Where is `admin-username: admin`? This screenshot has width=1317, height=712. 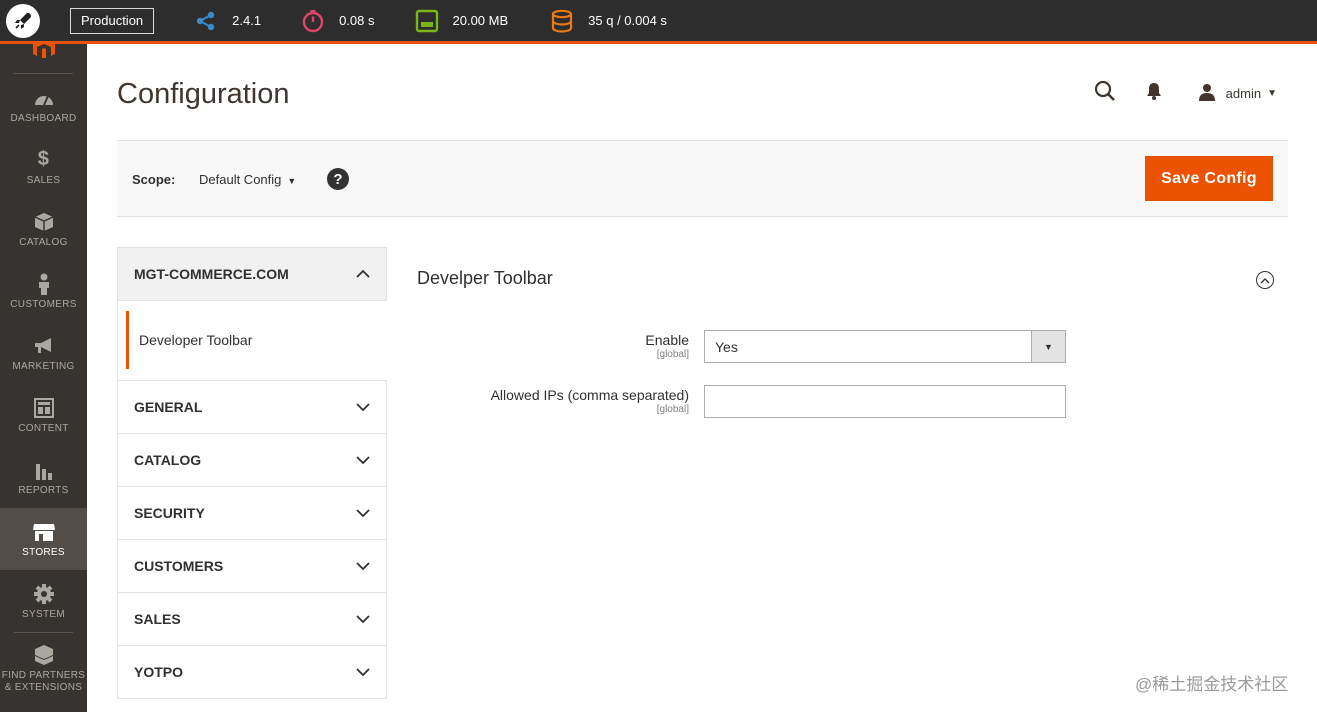 admin-username: admin is located at coordinates (1243, 93).